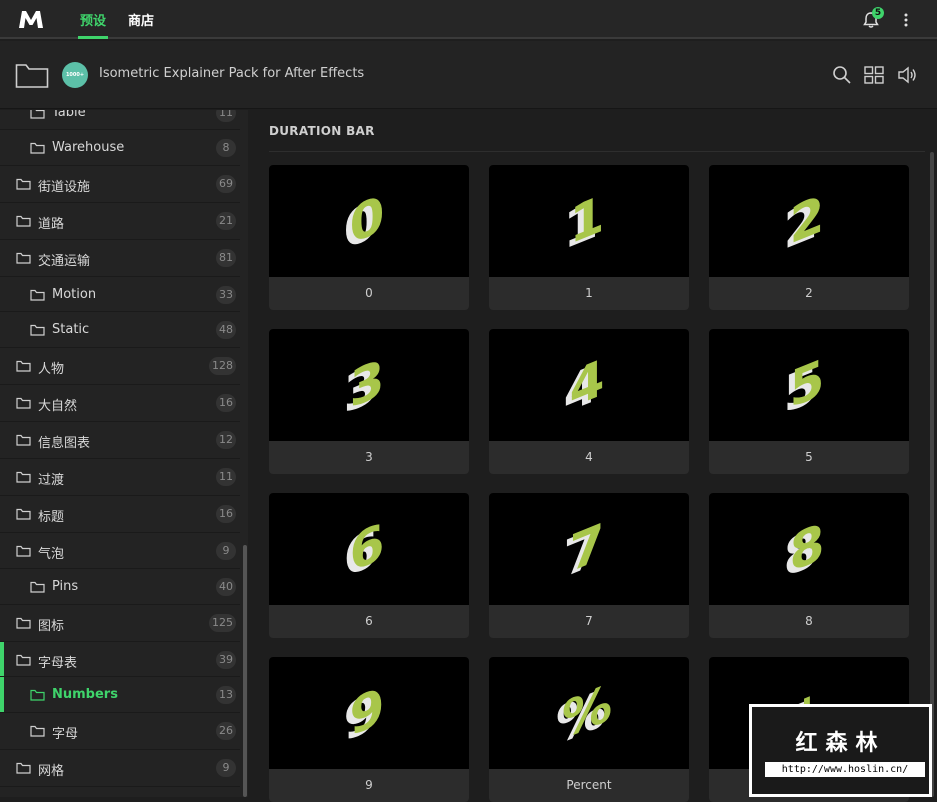 This screenshot has width=937, height=802. I want to click on sidebar-item: 信息图表 12, so click(120, 440).